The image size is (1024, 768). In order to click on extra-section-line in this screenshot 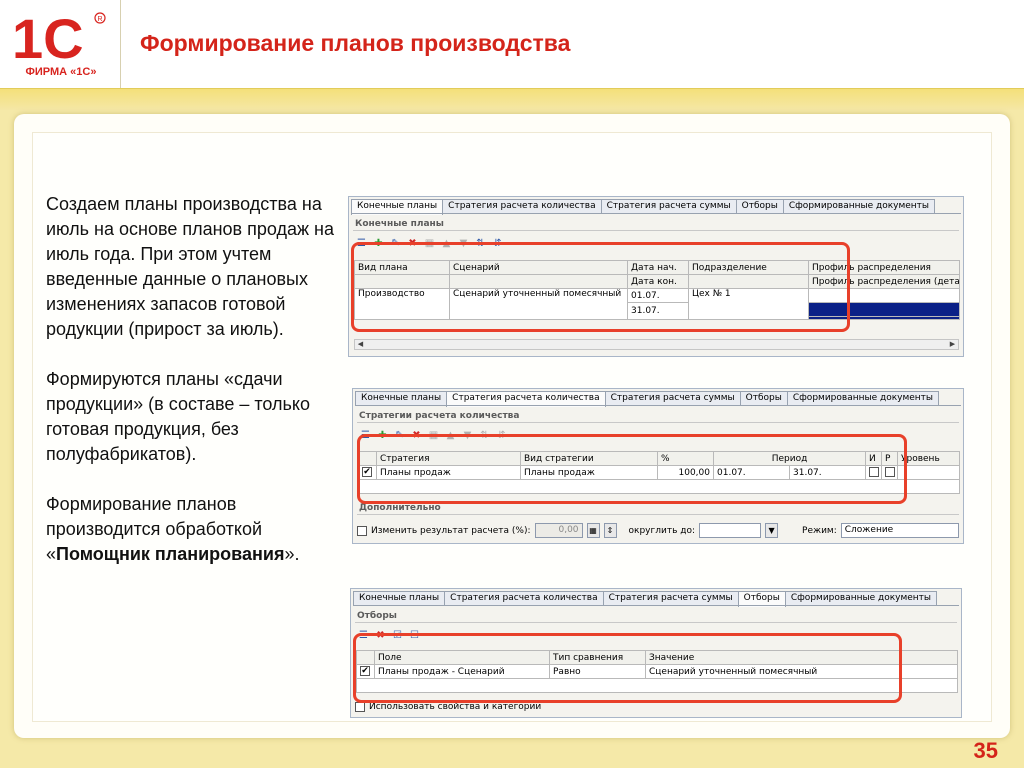, I will do `click(658, 514)`.